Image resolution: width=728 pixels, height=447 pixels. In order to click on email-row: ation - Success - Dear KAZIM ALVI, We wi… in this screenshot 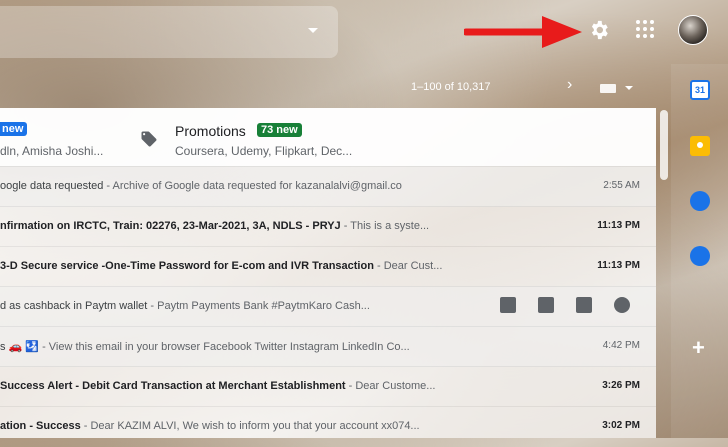, I will do `click(328, 426)`.